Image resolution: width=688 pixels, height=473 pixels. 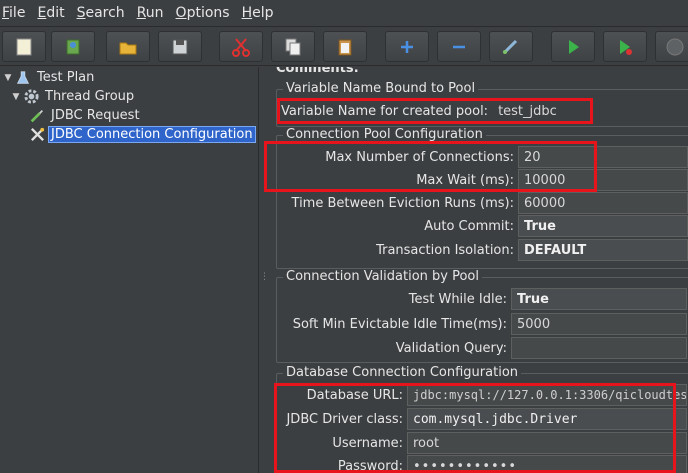 What do you see at coordinates (465, 180) in the screenshot?
I see `field-label: Max Wait (ms):` at bounding box center [465, 180].